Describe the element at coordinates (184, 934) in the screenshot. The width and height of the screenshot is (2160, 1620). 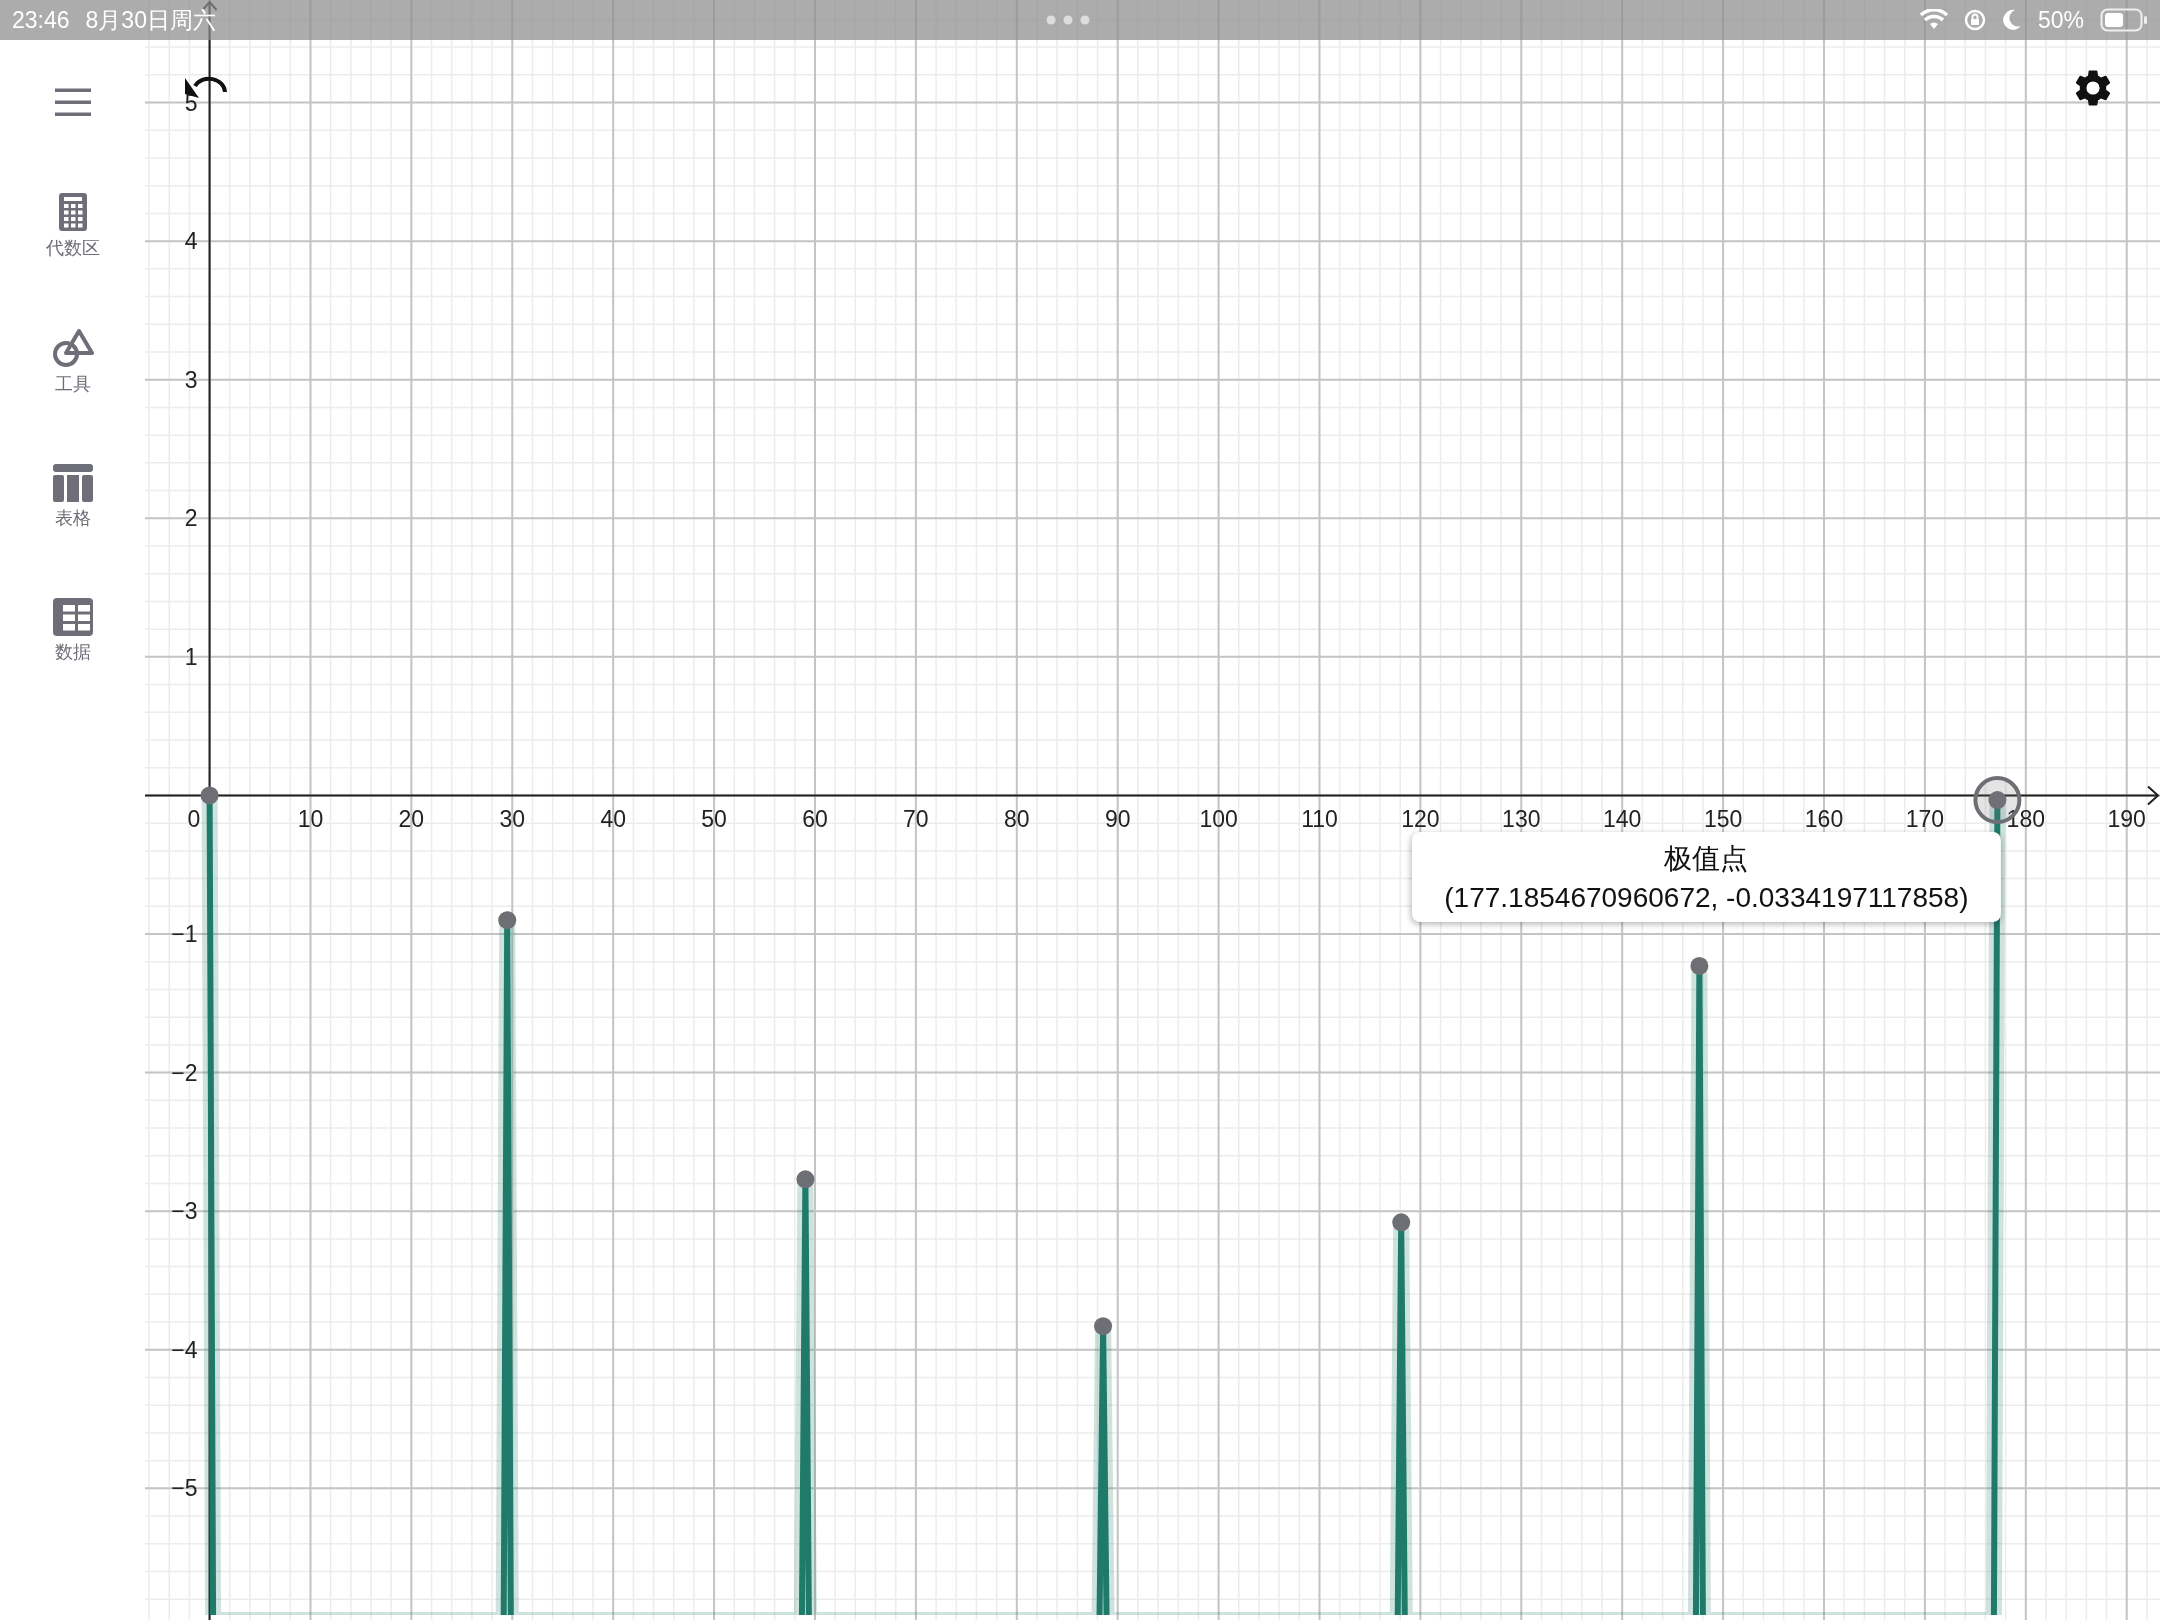
I see `y-tick-label: −1` at that location.